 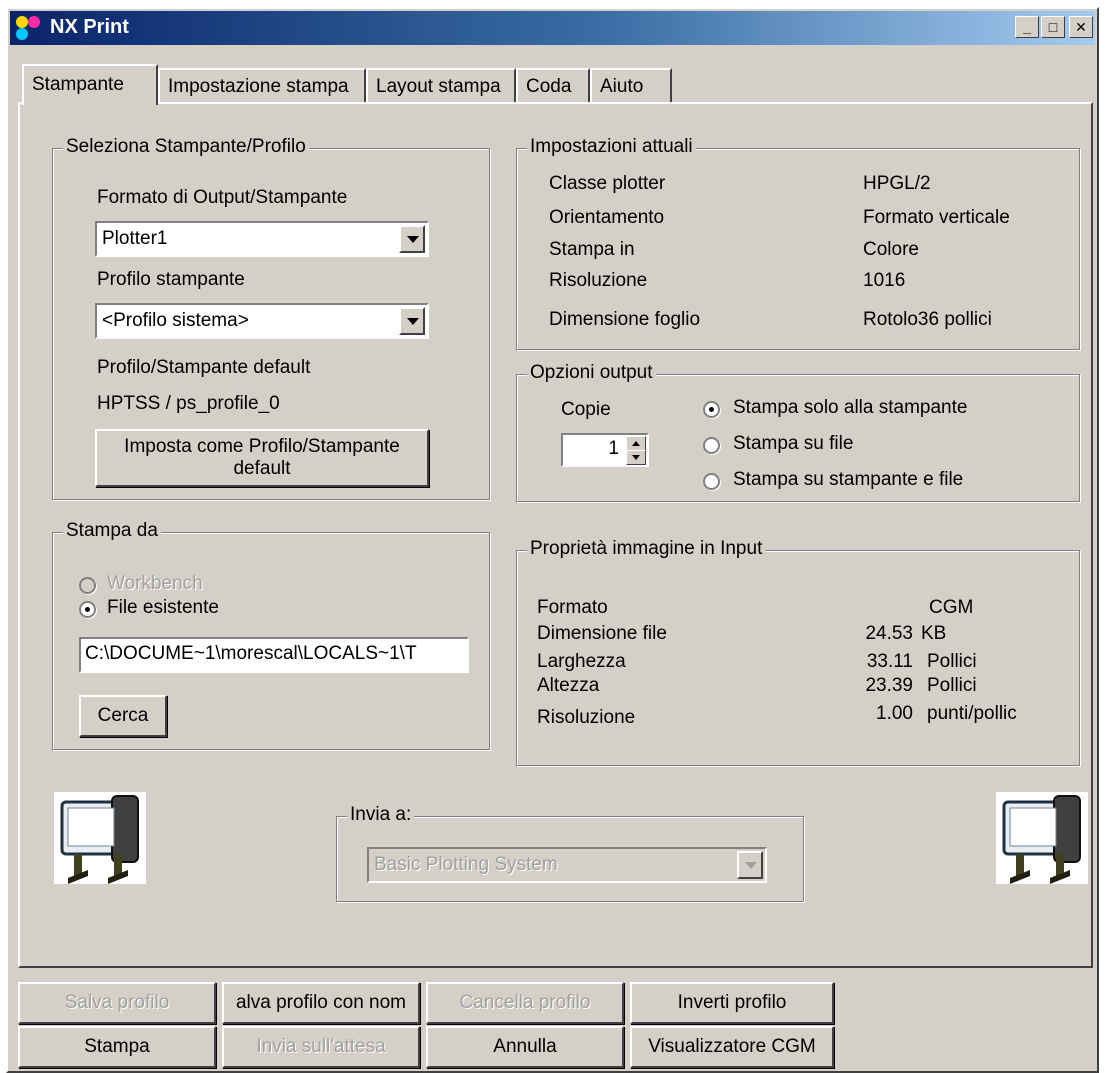 I want to click on radio-workbench-label: Workbench, so click(x=155, y=584).